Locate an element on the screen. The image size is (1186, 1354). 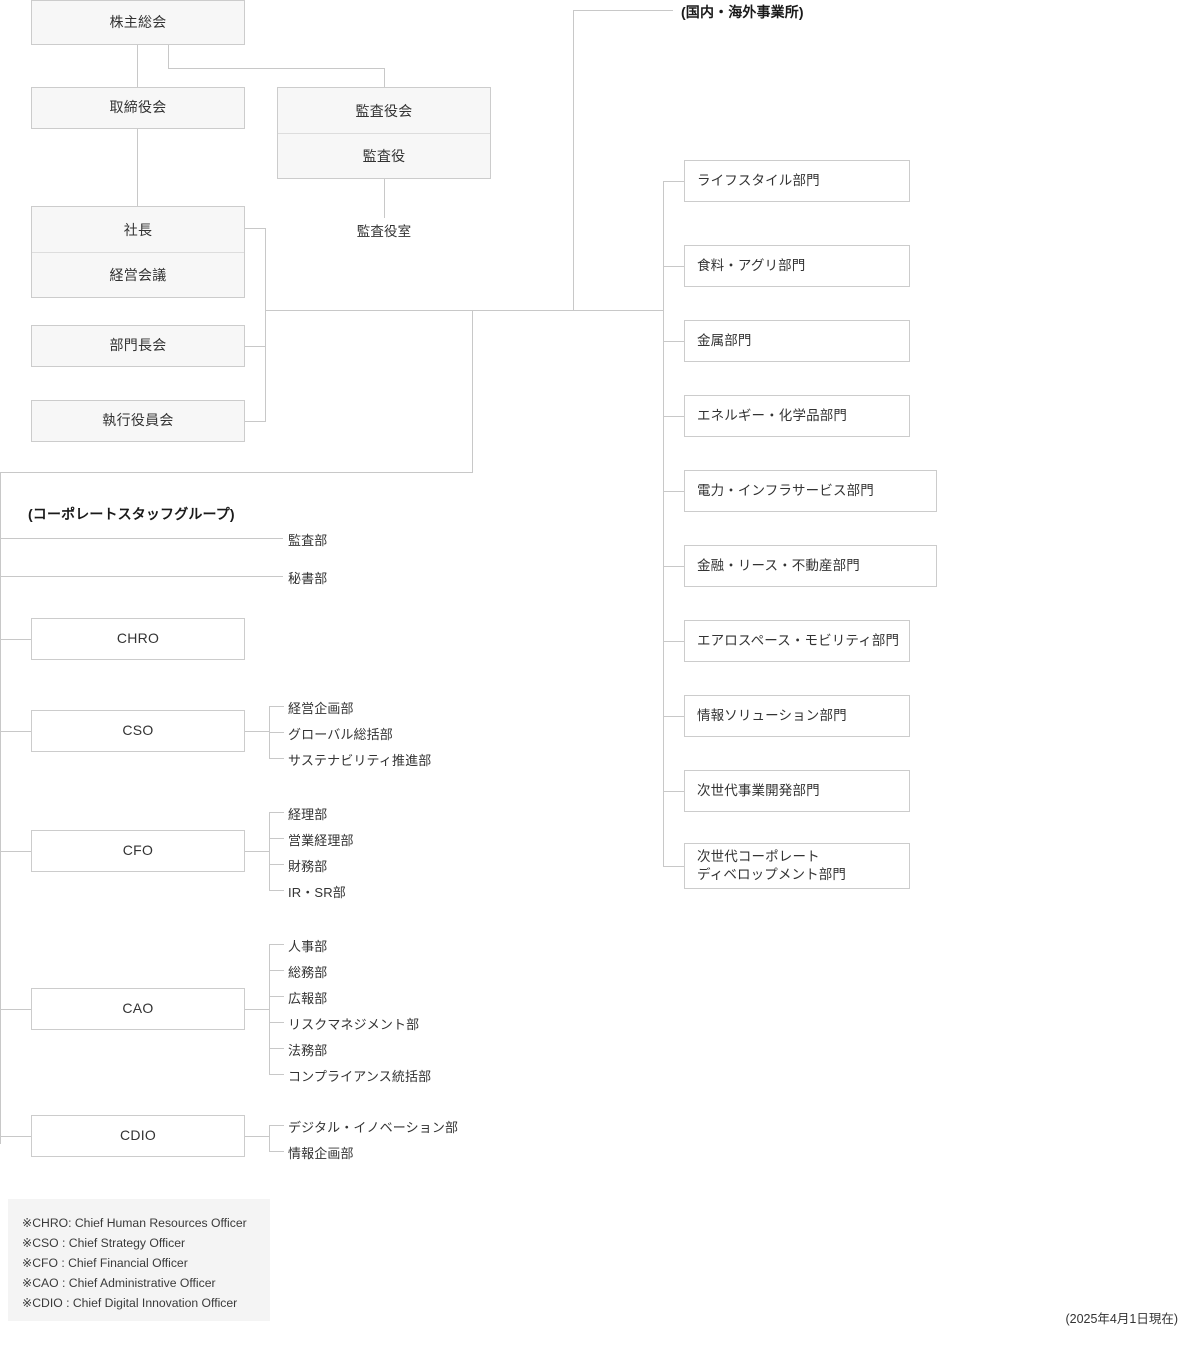
box-division-metals: 金属部門 is located at coordinates (797, 341).